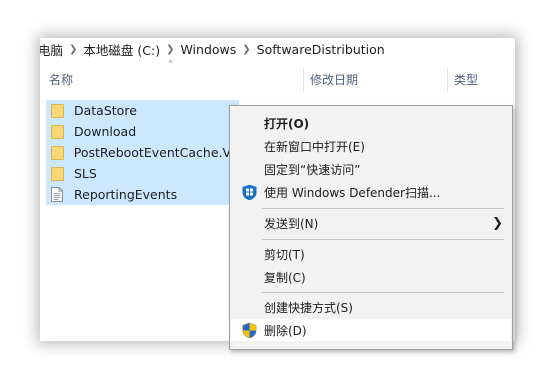  What do you see at coordinates (371, 223) in the screenshot?
I see `menu-item-send-to: 发送到(N) ❯` at bounding box center [371, 223].